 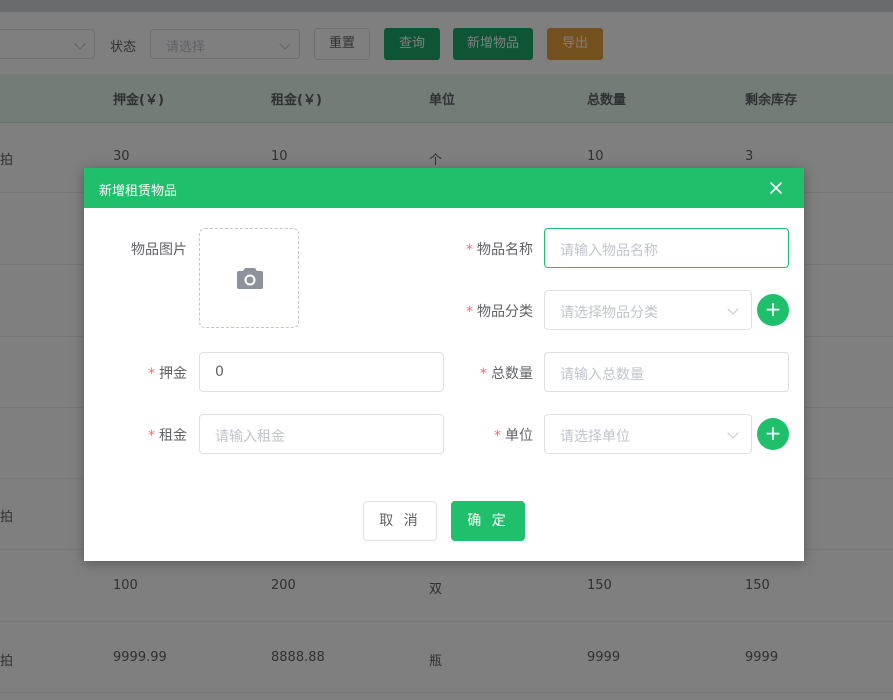 What do you see at coordinates (512, 374) in the screenshot?
I see `total-label-text: 总数量` at bounding box center [512, 374].